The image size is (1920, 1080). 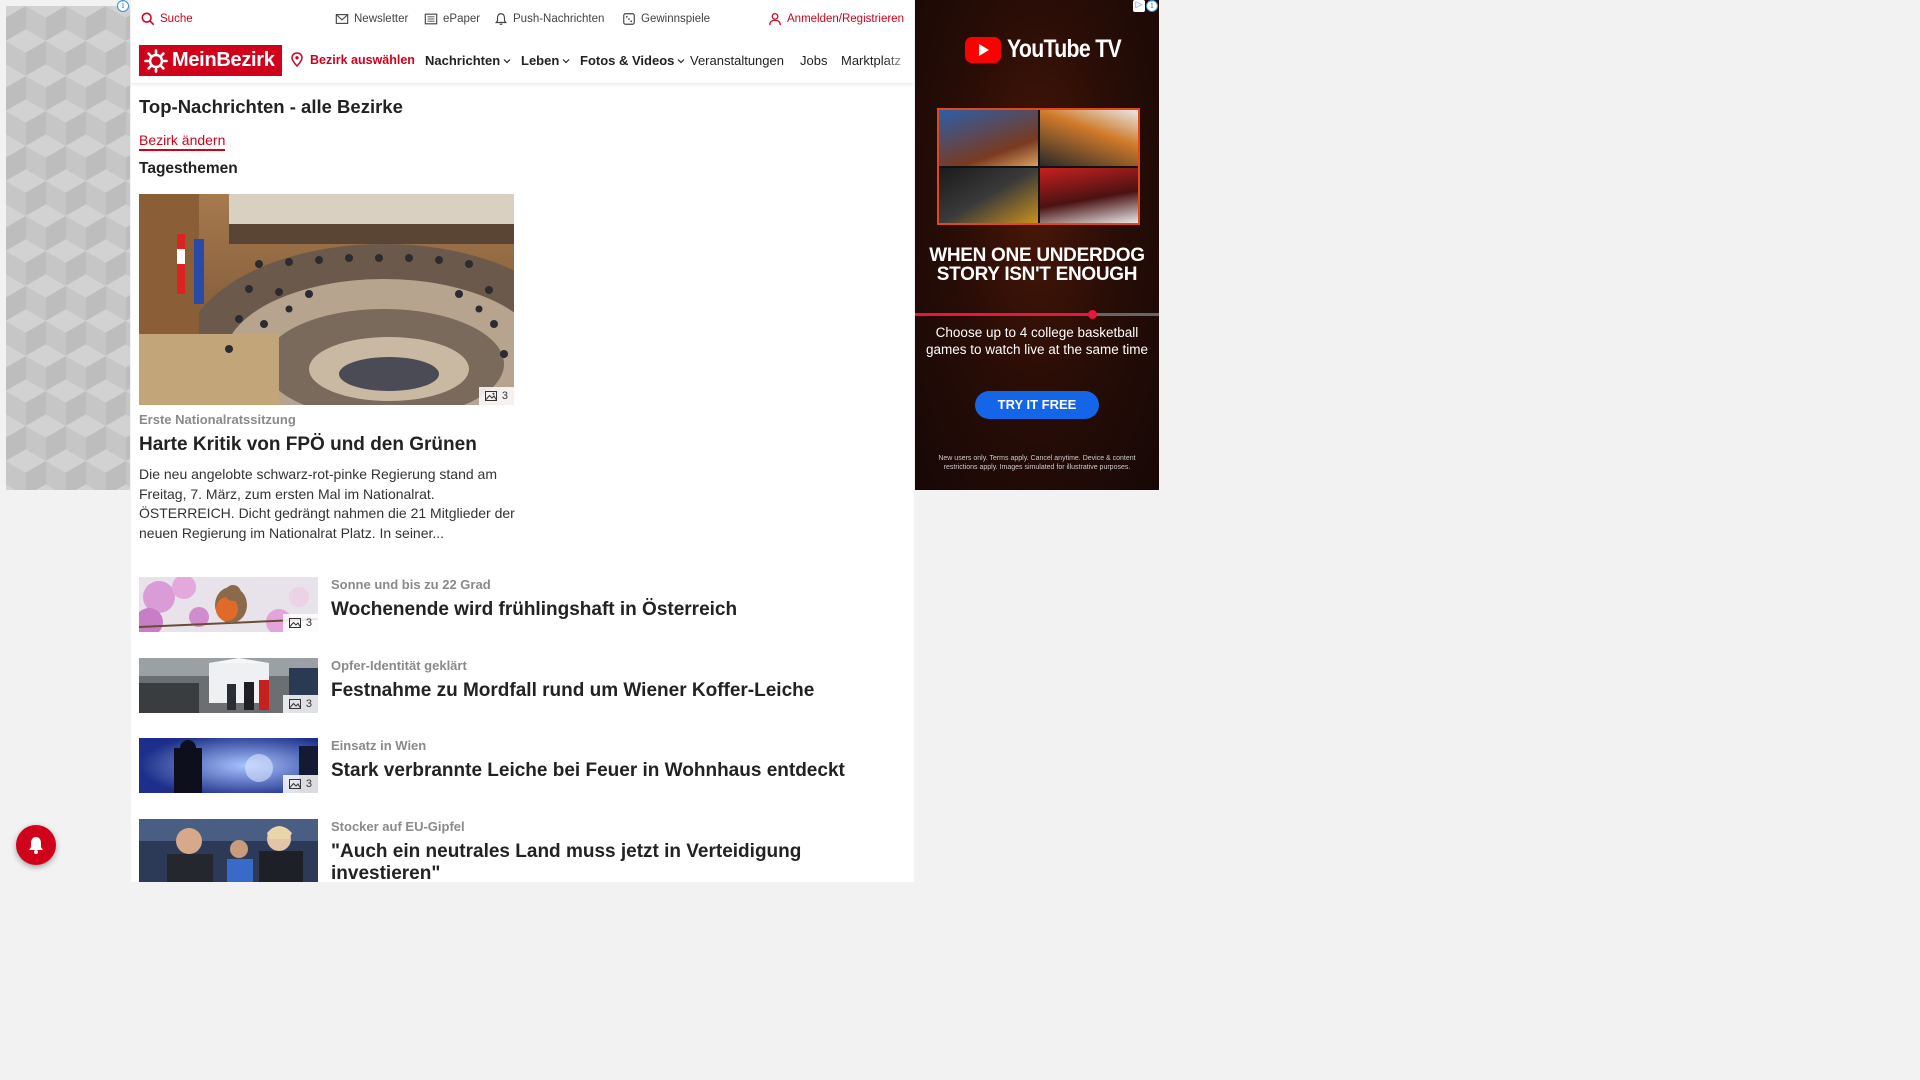 I want to click on nav-overflow-fade, so click(x=899, y=60).